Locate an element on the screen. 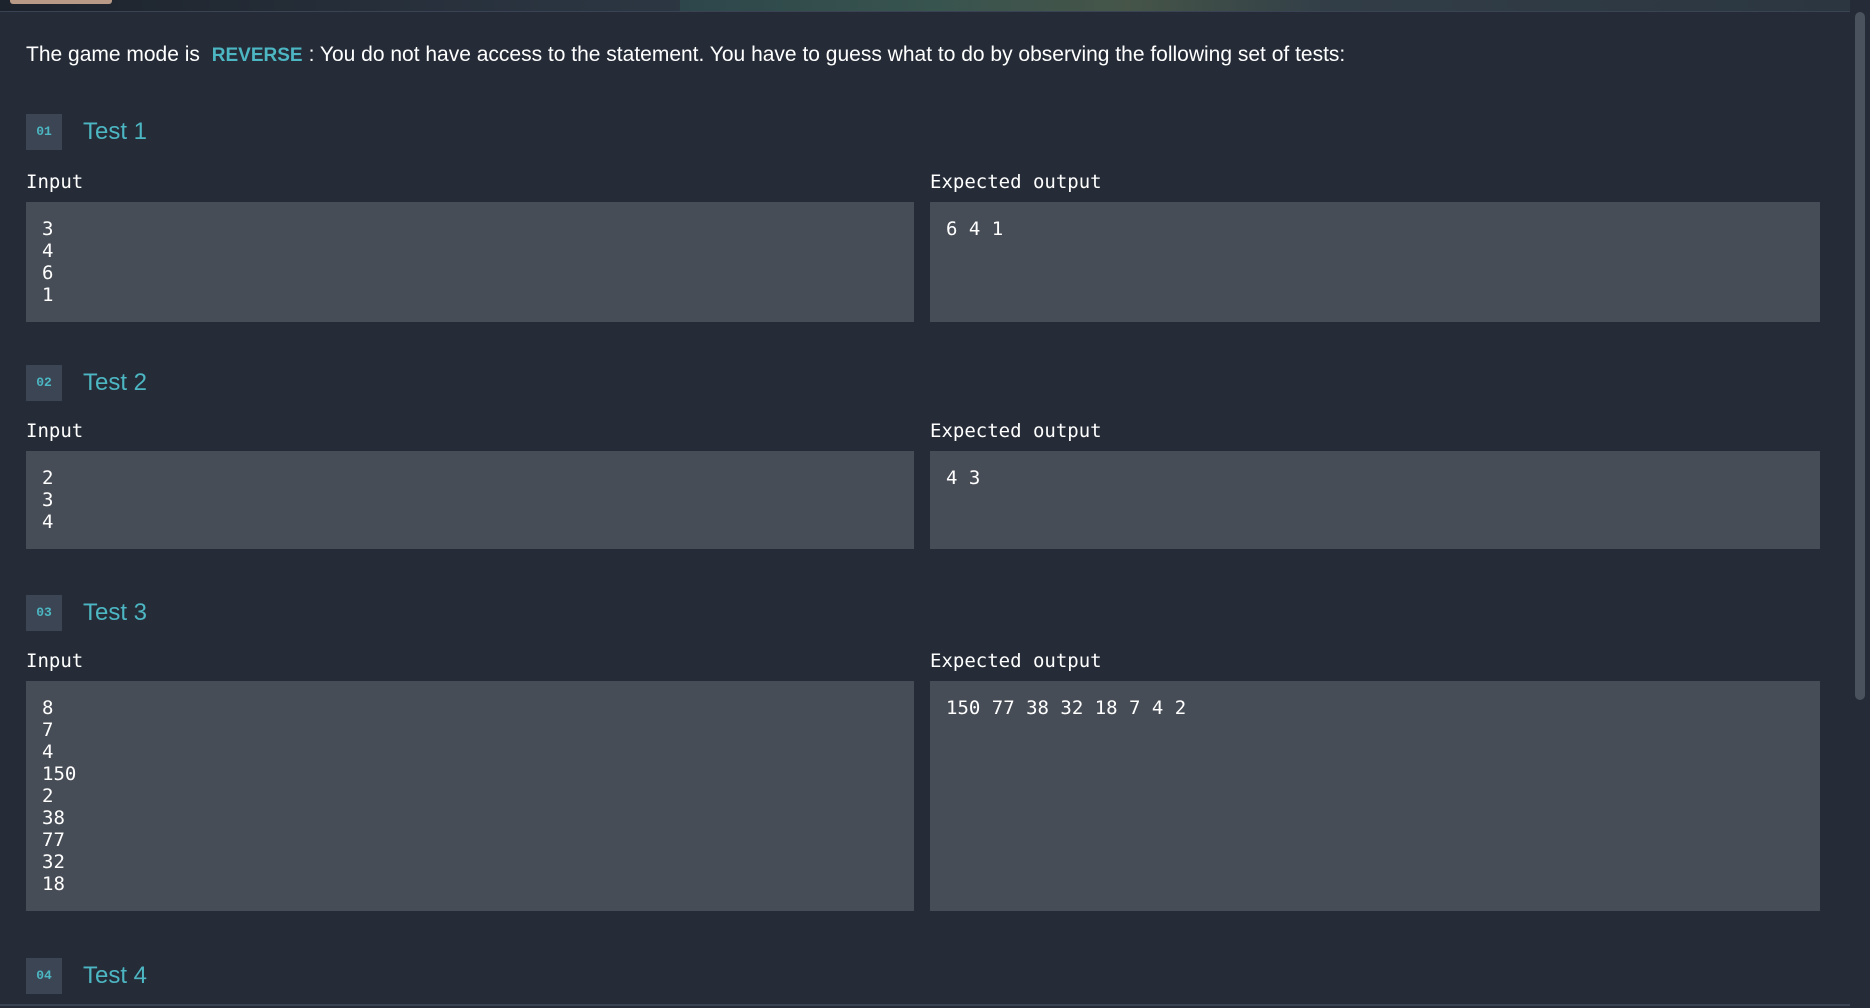 The height and width of the screenshot is (1008, 1870). game-mode-badge: REVERSE is located at coordinates (257, 55).